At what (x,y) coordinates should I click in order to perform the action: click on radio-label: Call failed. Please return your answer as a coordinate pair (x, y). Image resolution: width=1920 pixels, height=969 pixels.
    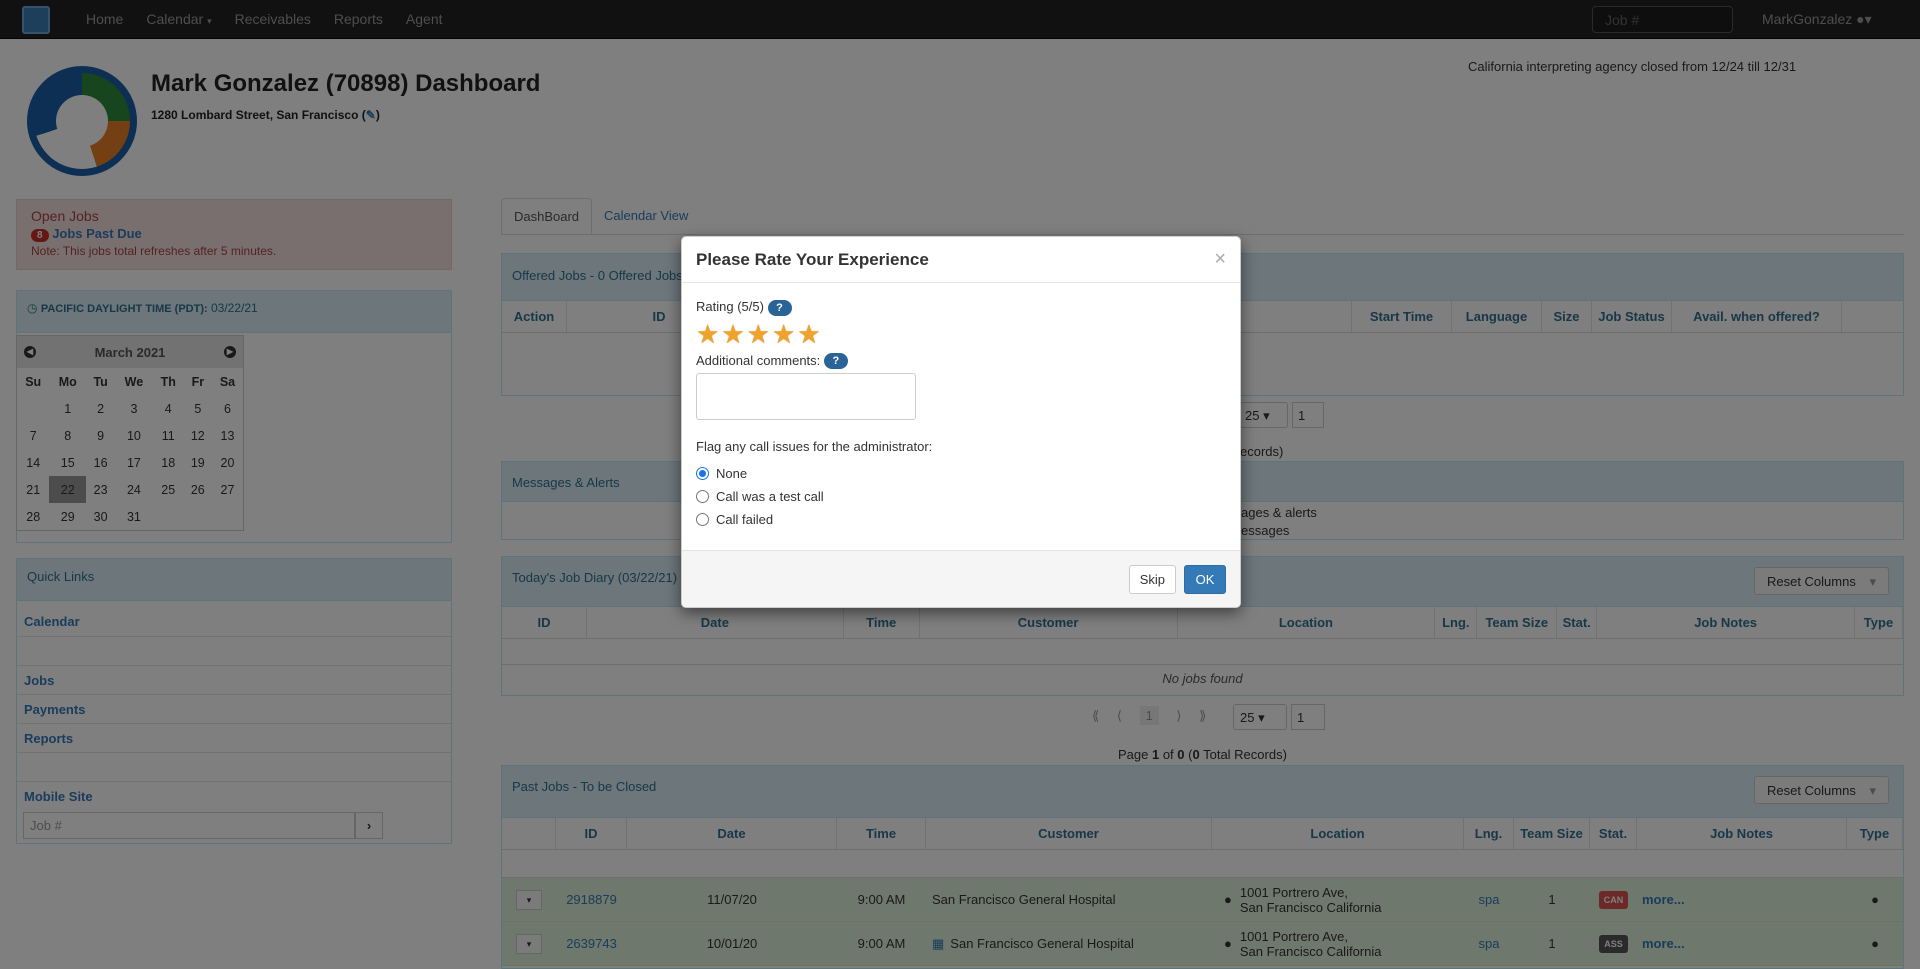
    Looking at the image, I should click on (745, 520).